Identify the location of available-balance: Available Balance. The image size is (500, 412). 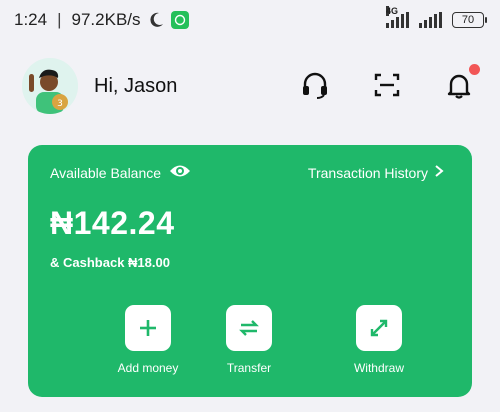
(120, 172).